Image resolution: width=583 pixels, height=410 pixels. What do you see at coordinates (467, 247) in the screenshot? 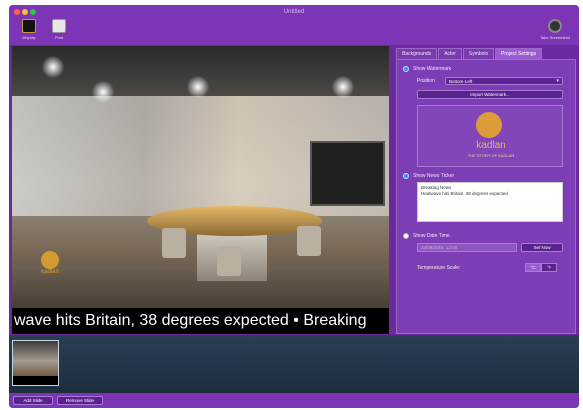
I see `date-time-field: 24/06/2016, 12:00` at bounding box center [467, 247].